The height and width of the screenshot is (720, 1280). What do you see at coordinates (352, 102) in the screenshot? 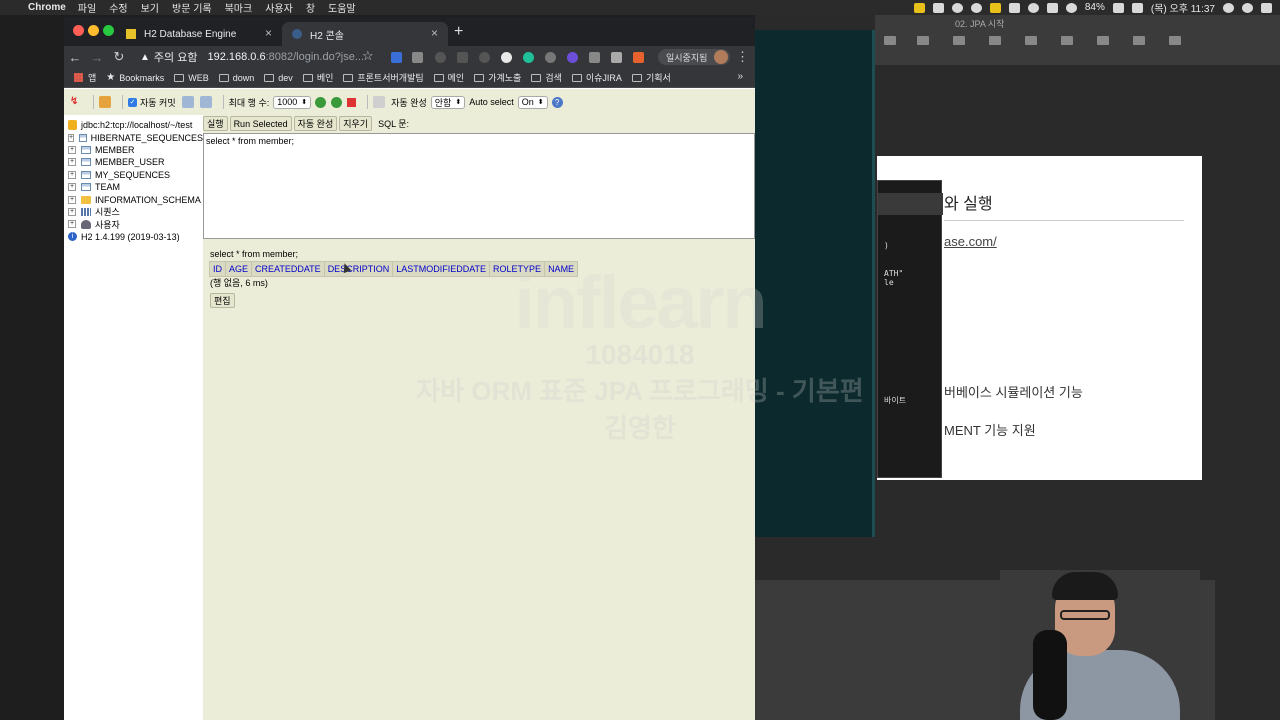
I see `stop-icon` at bounding box center [352, 102].